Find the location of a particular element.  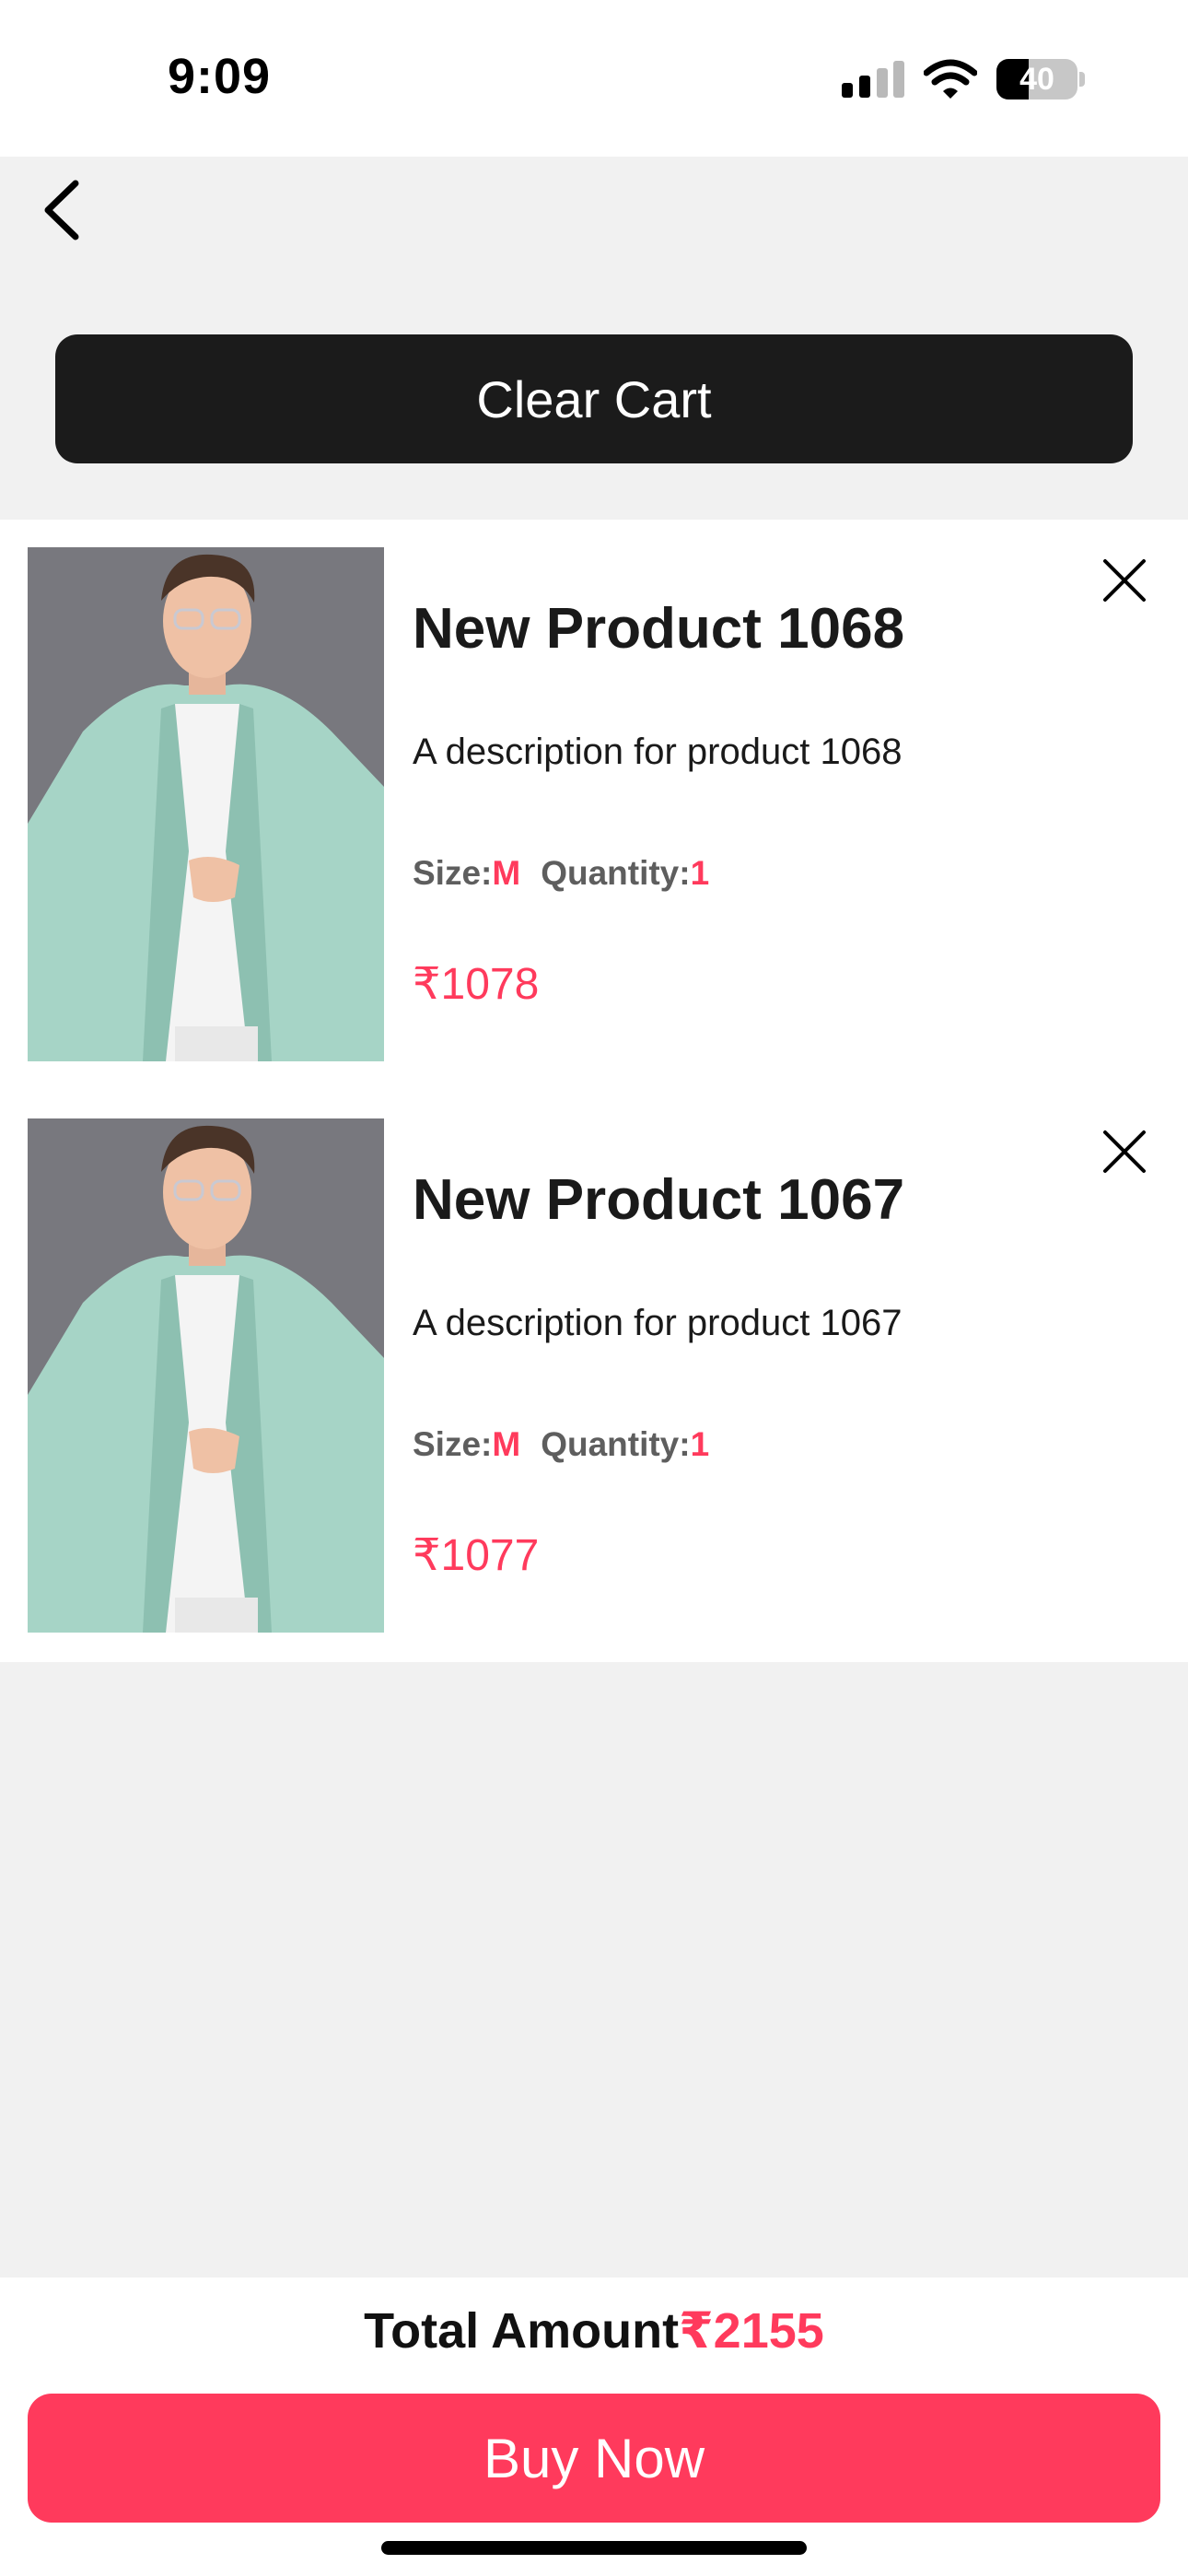

product-title: New Product 1068 is located at coordinates (659, 629).